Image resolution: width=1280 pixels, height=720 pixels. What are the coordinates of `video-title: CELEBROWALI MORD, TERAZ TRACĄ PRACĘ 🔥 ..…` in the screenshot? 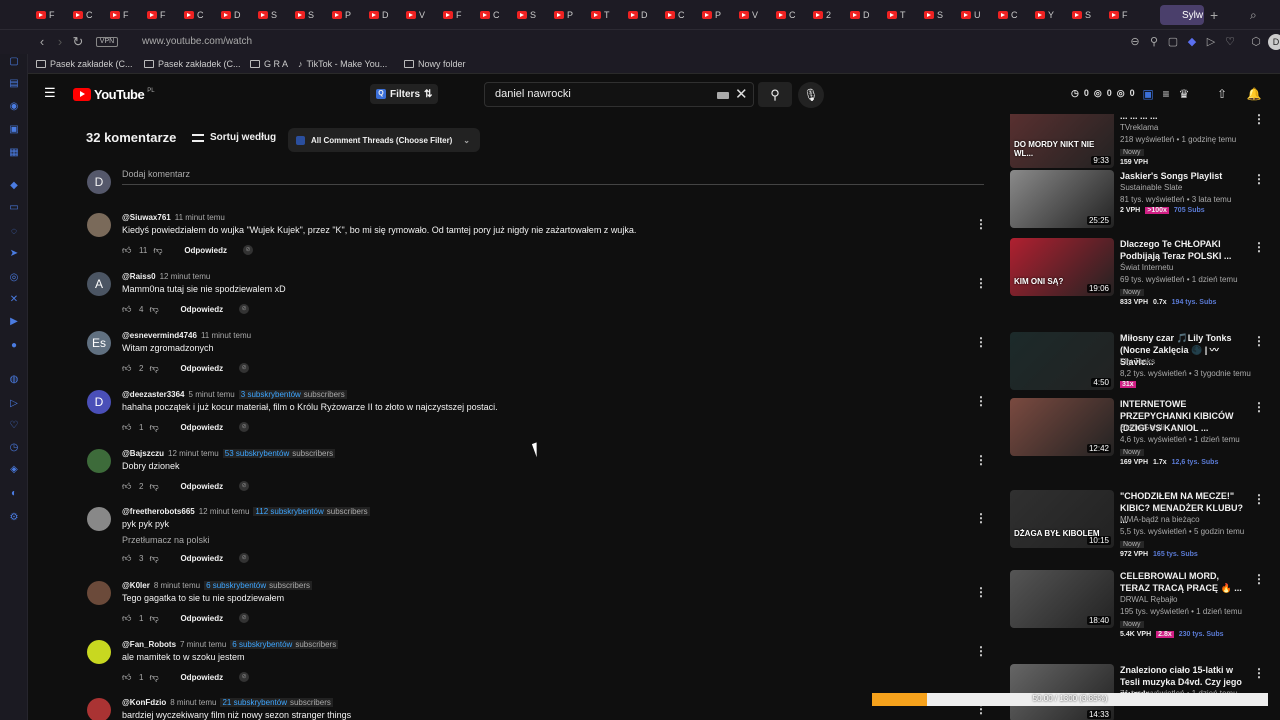 It's located at (1184, 582).